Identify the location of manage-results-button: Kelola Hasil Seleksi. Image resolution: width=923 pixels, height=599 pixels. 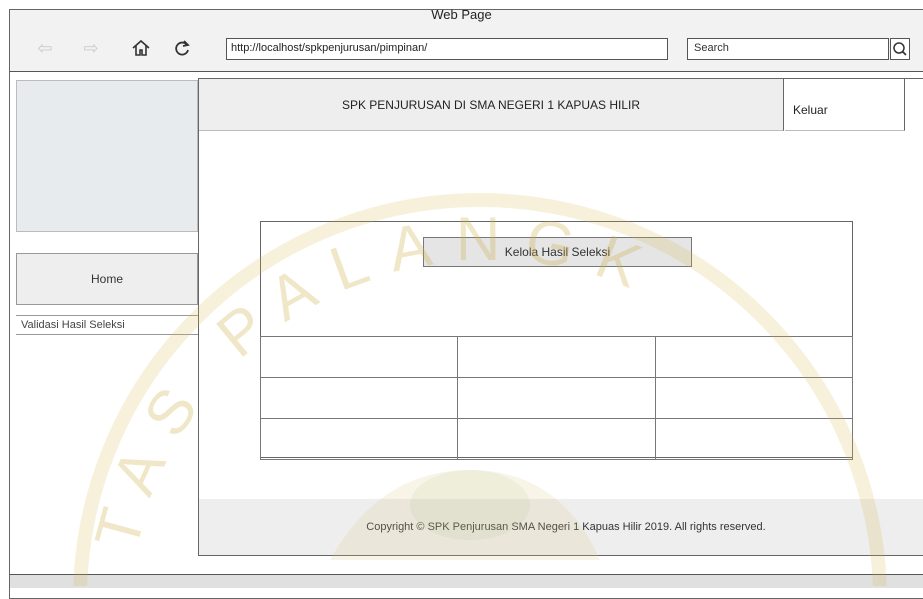
(557, 252).